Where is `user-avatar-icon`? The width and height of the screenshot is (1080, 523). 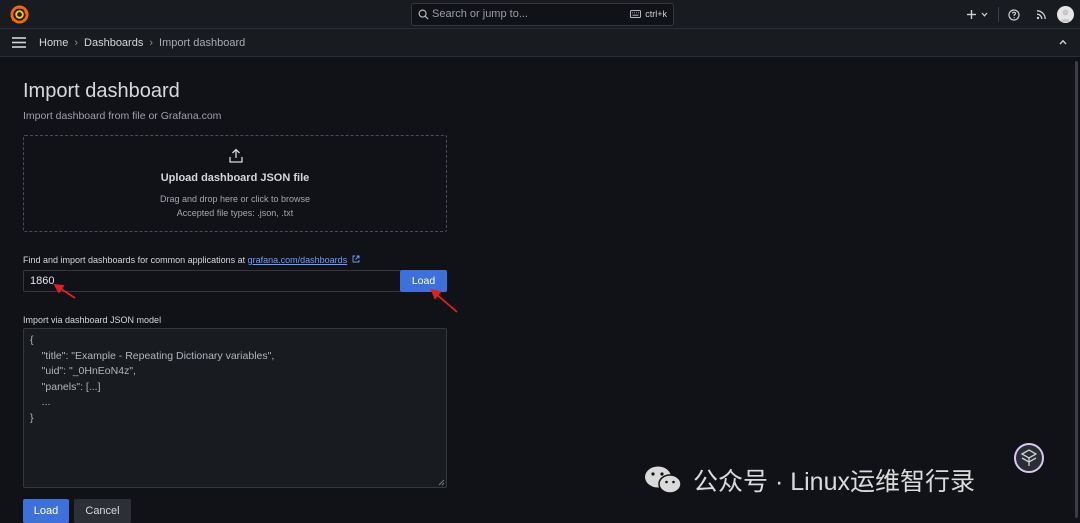
user-avatar-icon is located at coordinates (1065, 15).